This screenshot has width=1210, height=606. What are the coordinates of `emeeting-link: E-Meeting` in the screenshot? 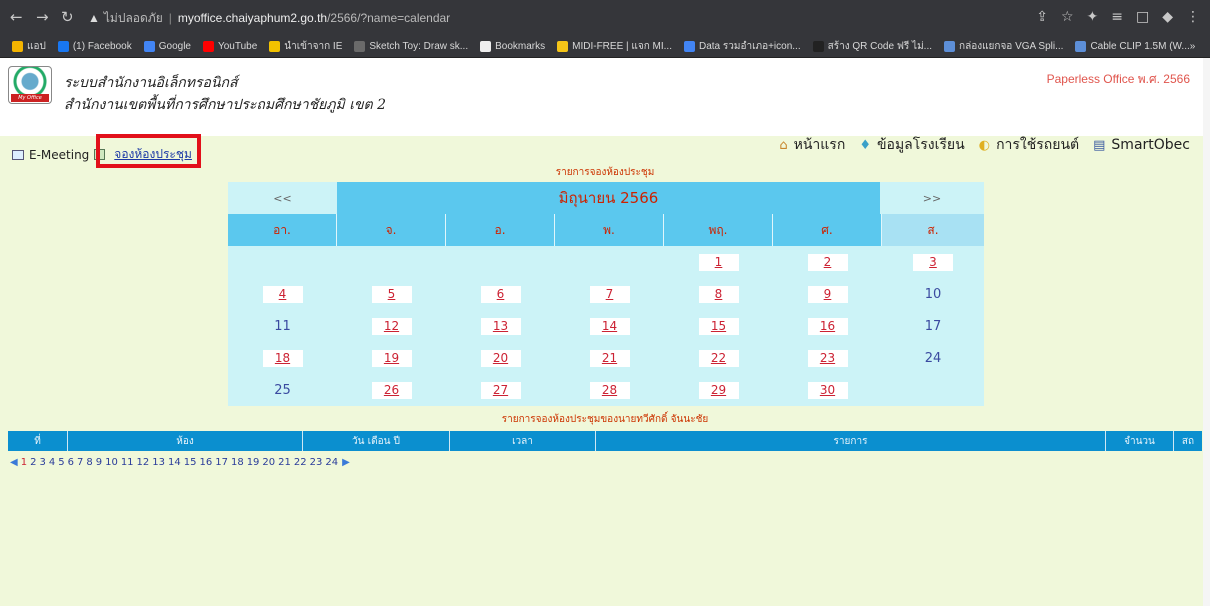 It's located at (59, 155).